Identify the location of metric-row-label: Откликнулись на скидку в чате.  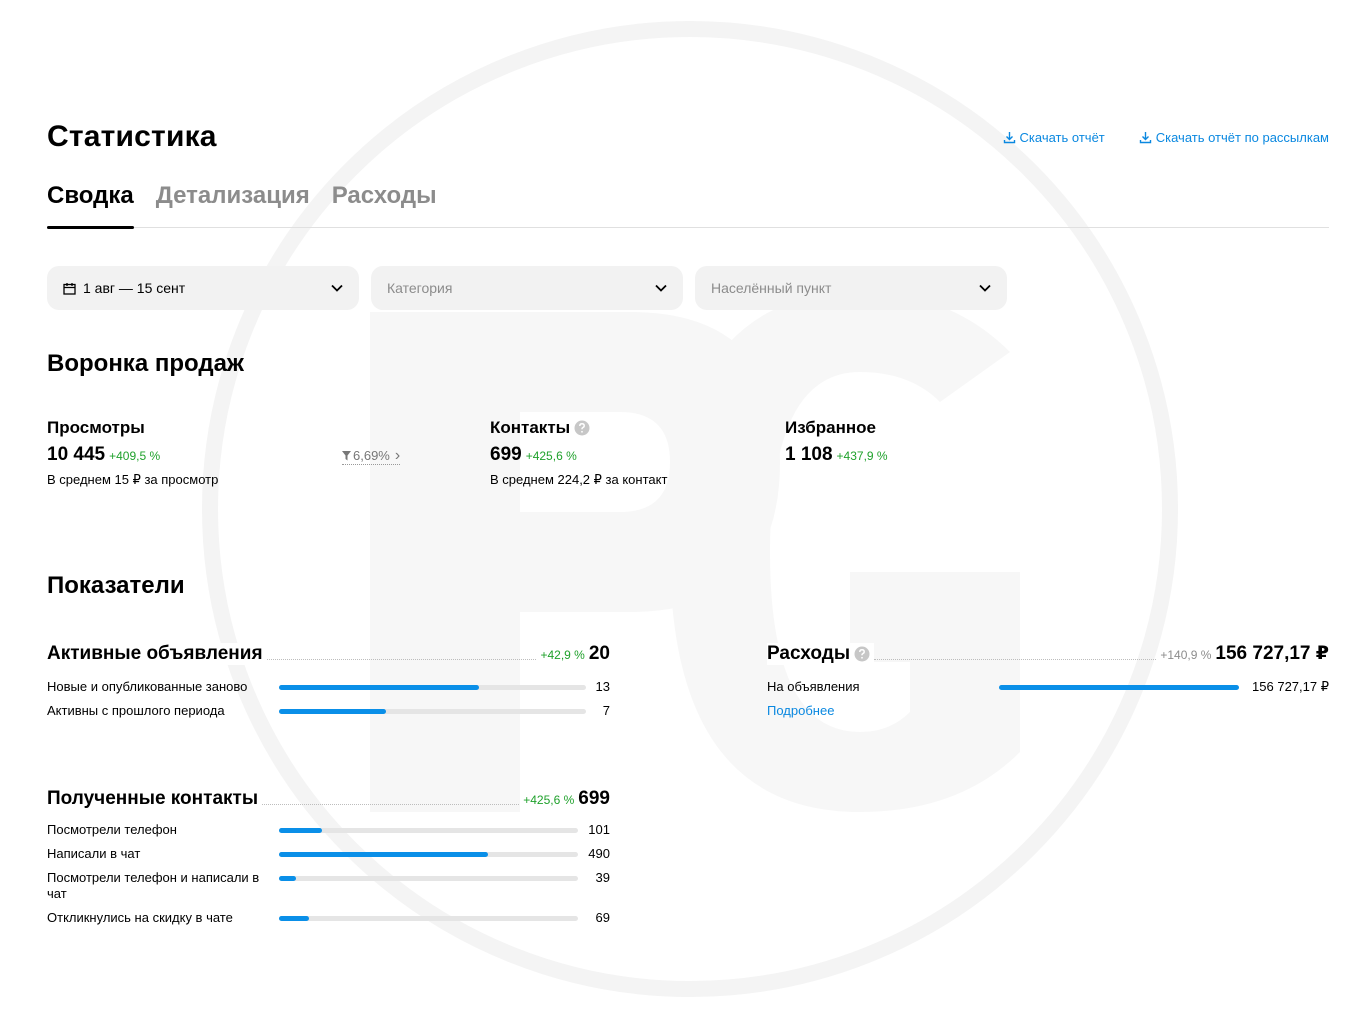
(140, 917).